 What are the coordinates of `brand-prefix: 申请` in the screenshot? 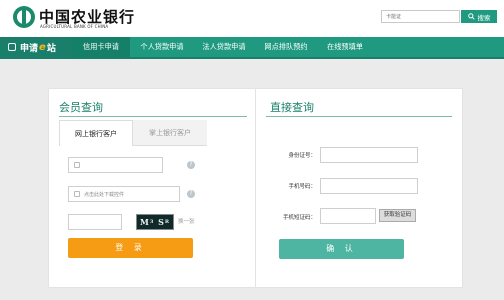 It's located at (29, 48).